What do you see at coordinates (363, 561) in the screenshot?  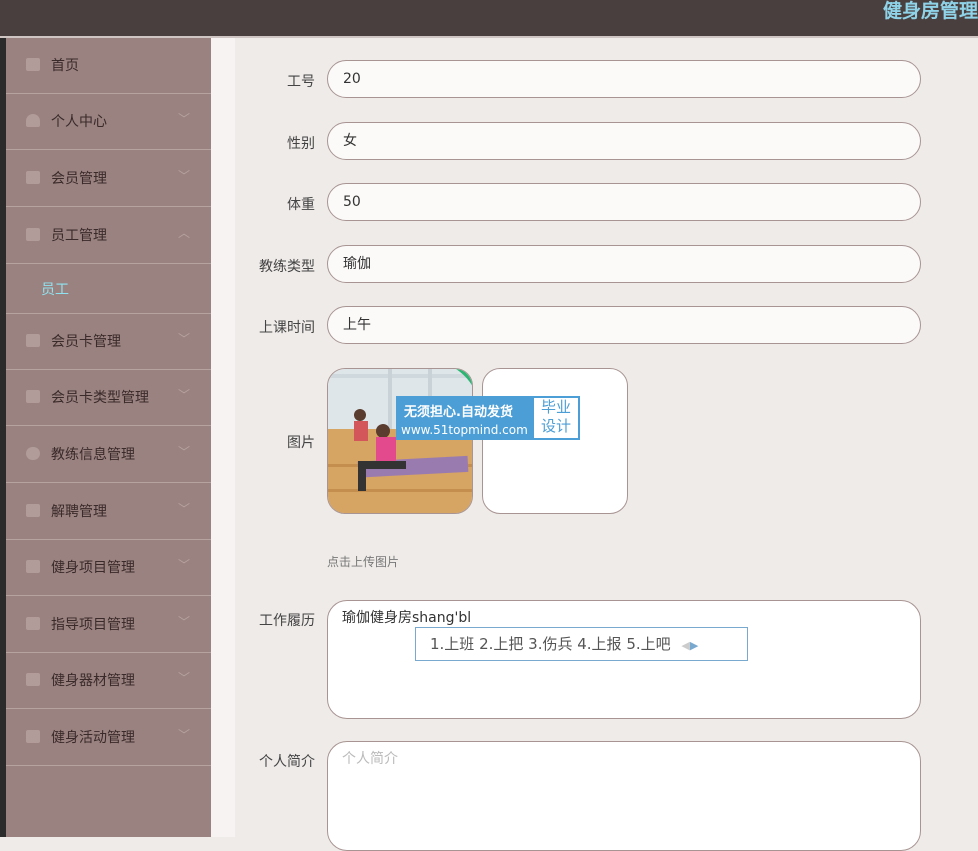 I see `upload-hint: 点击上传图片` at bounding box center [363, 561].